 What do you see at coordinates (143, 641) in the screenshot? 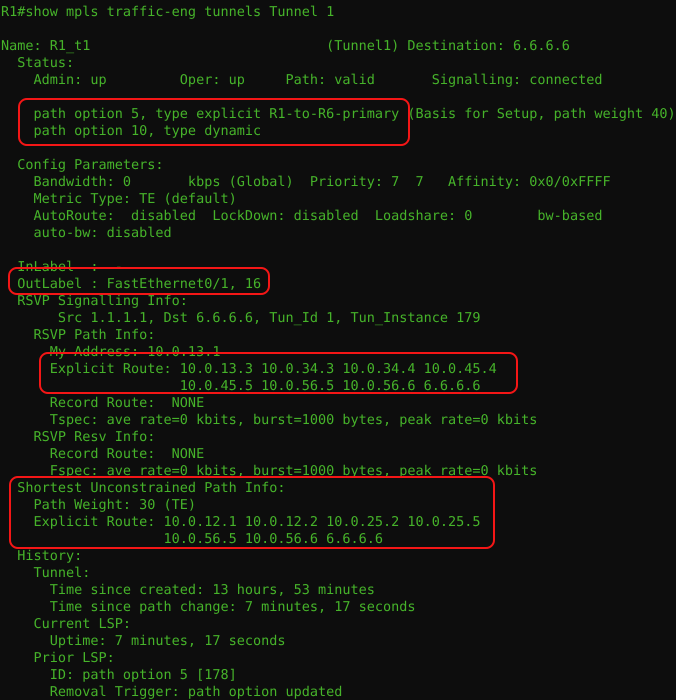
I see `terminal-line: Uptime: 7 minutes, 17 seconds` at bounding box center [143, 641].